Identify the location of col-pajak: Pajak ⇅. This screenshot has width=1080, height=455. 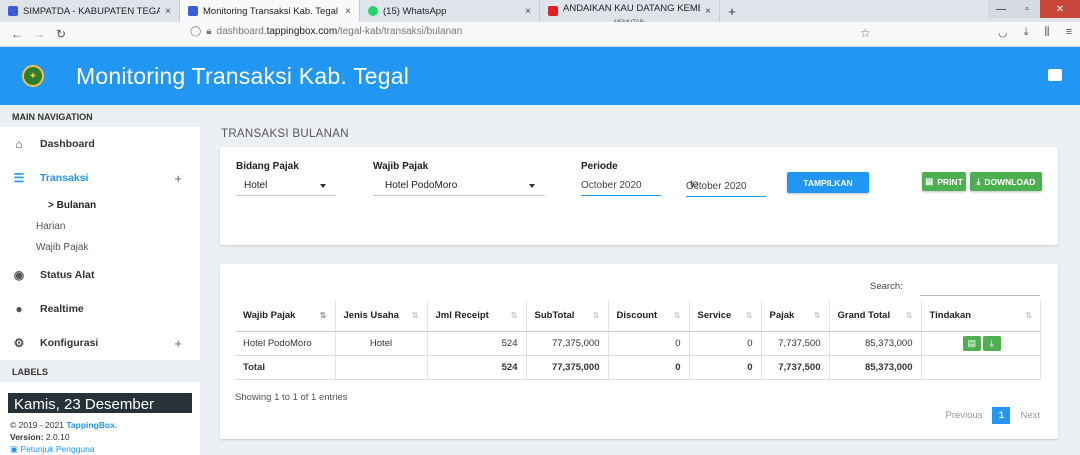
(795, 316).